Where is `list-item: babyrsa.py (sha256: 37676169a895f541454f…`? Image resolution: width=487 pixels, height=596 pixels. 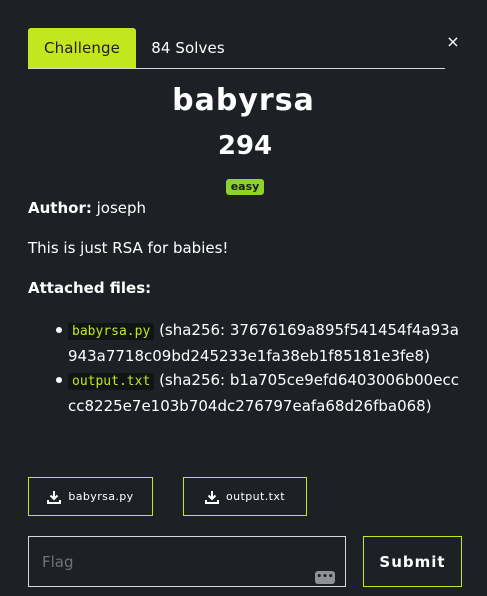
list-item: babyrsa.py (sha256: 37676169a895f541454f… is located at coordinates (257, 343).